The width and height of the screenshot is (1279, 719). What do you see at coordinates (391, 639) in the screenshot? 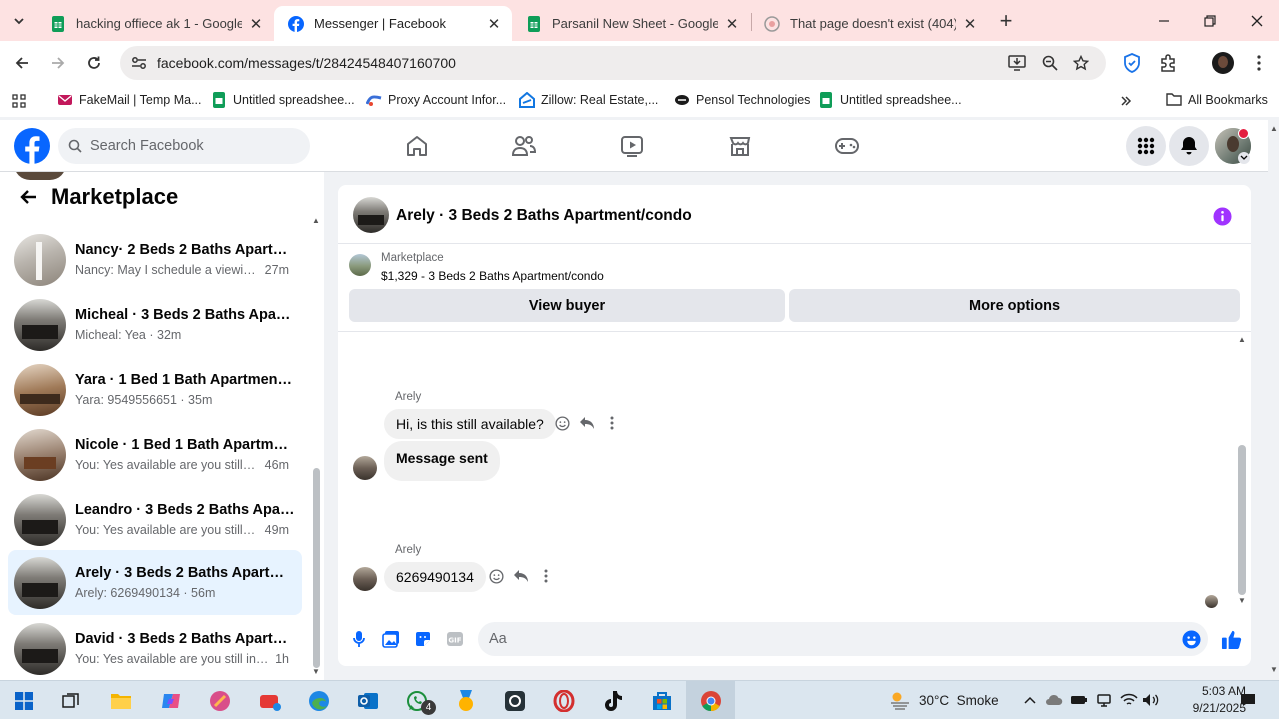
I see `photo-gallery-icon` at bounding box center [391, 639].